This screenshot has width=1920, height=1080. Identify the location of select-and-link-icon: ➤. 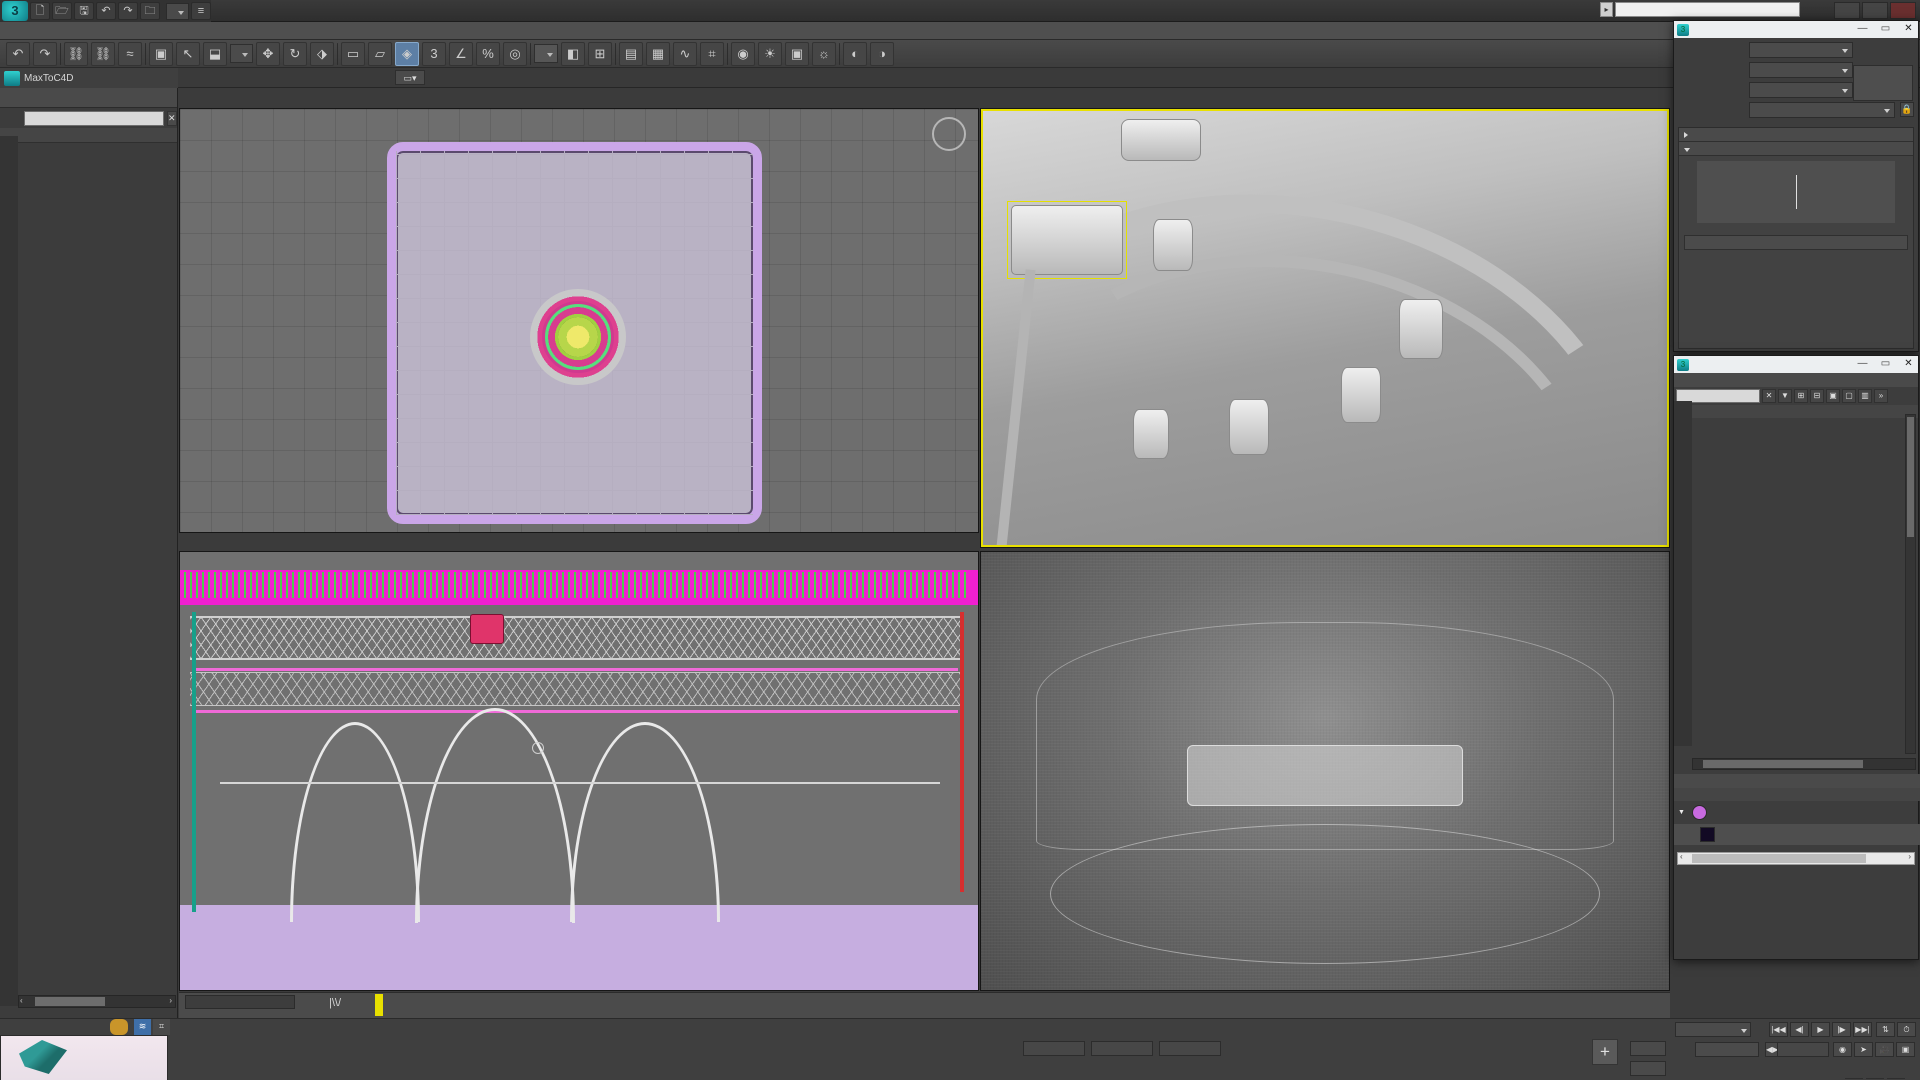
(1863, 1049).